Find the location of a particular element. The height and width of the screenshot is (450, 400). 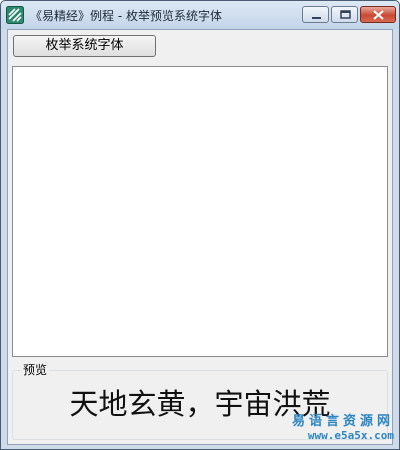

window-title: 《易精经》例程 - 枚举预览系统字体 is located at coordinates (126, 16).